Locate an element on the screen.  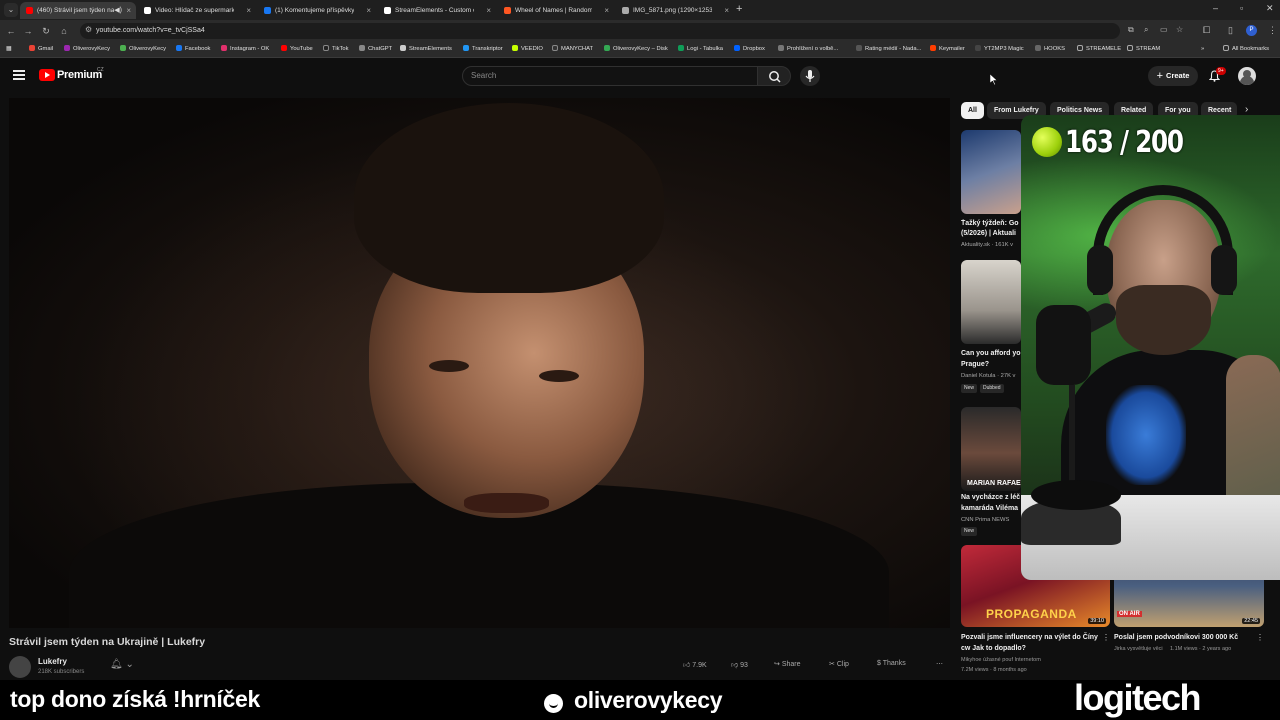
bookmark-item: YT2MP3 Magic is located at coordinates (999, 49).